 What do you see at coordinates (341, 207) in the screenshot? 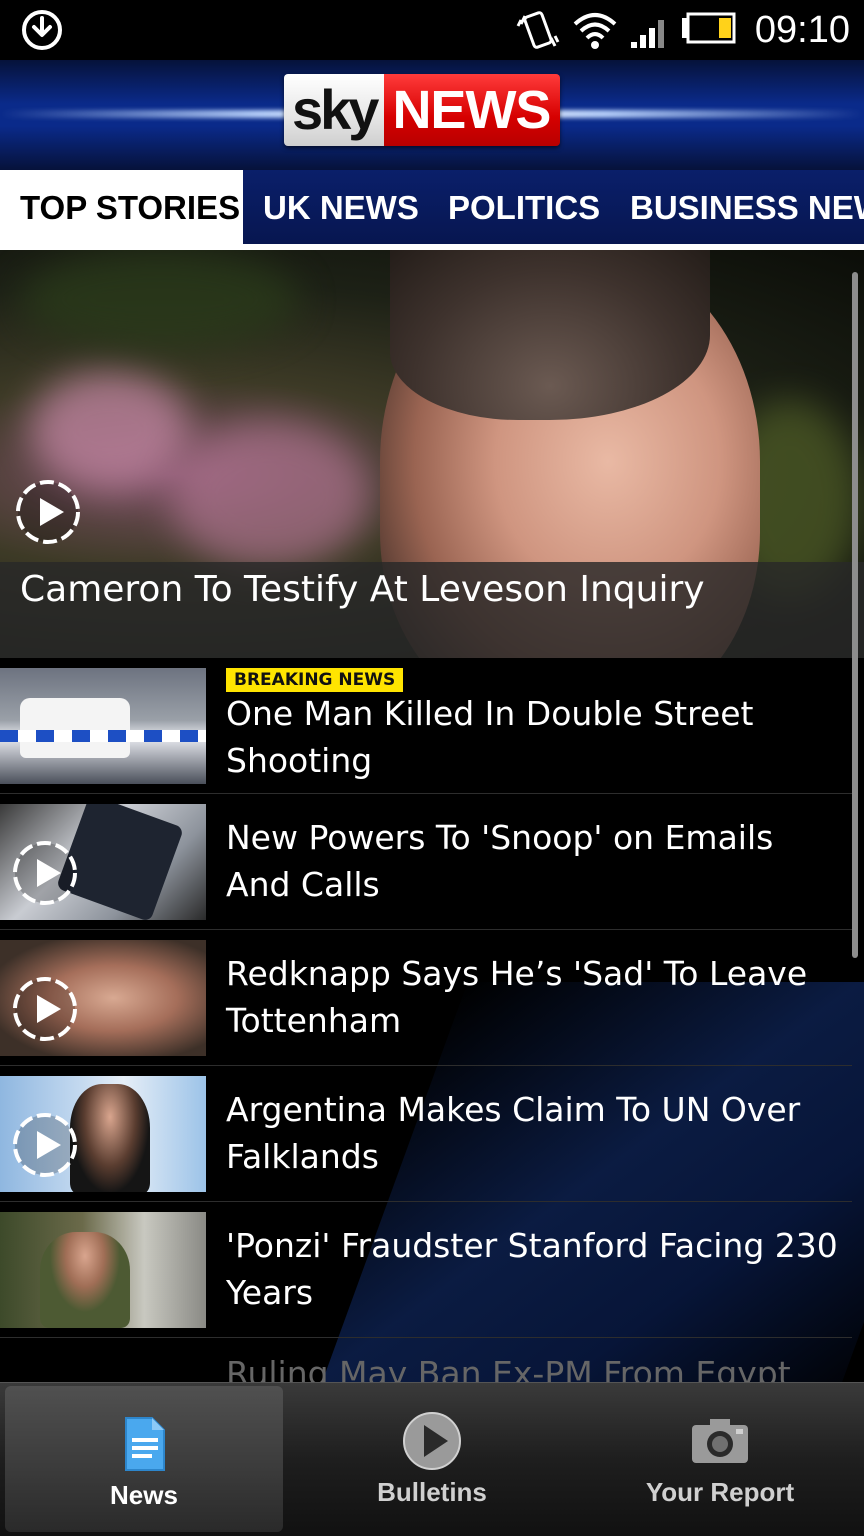
I see `tab-uk-news: UK NEWS` at bounding box center [341, 207].